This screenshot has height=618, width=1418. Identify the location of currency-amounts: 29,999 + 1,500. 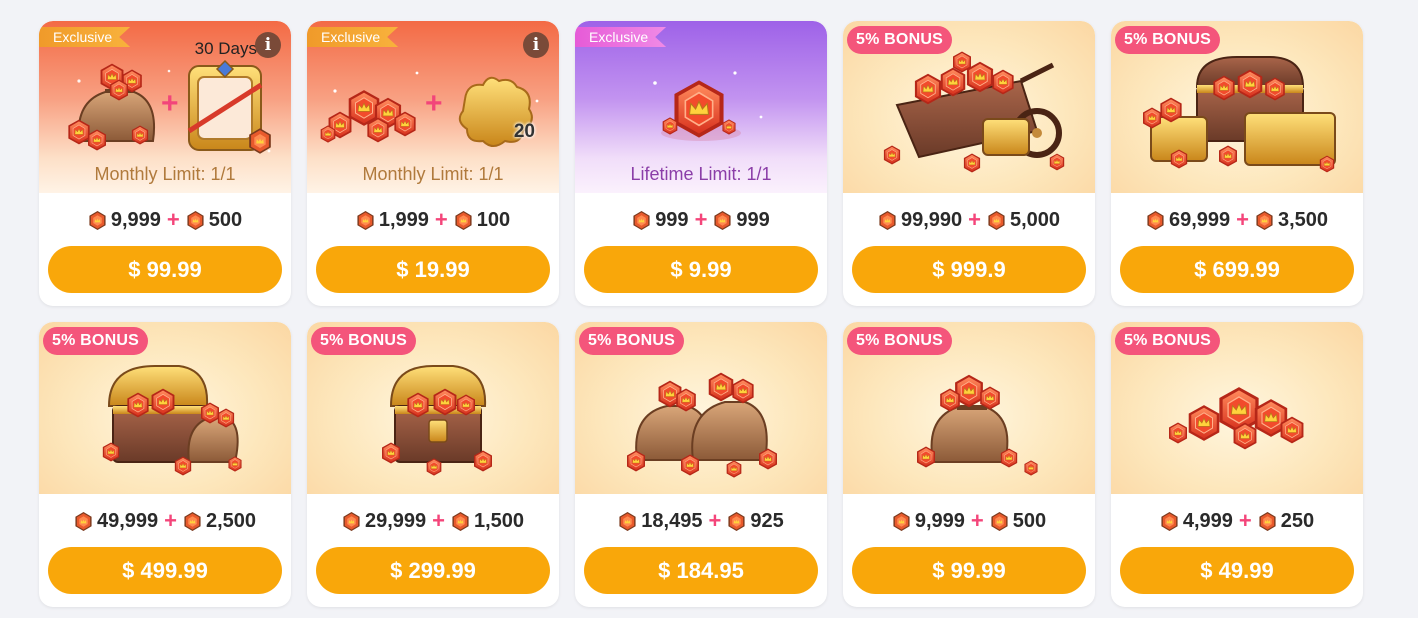
(433, 521).